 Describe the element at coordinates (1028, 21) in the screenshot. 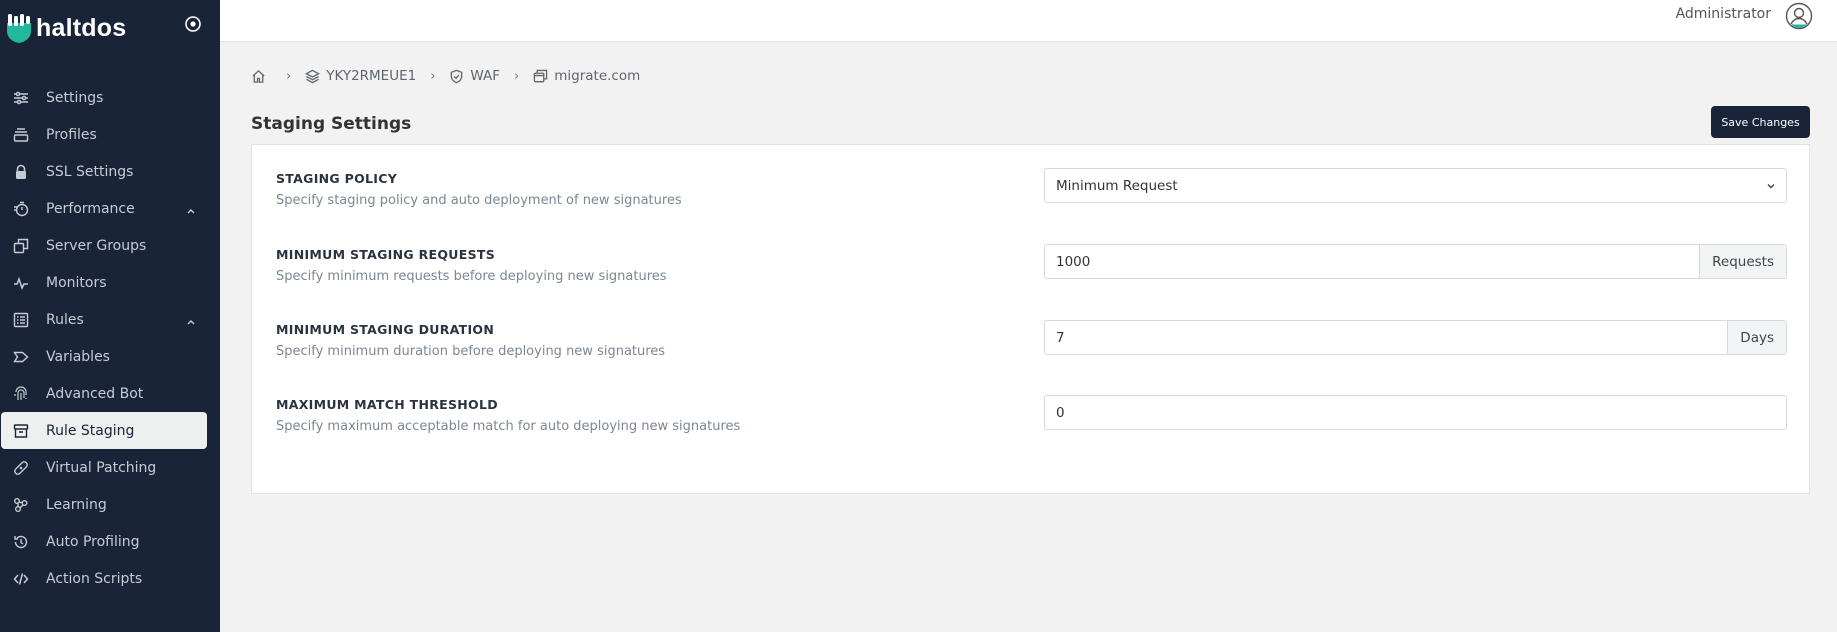

I see `top-bar: Administrator` at that location.